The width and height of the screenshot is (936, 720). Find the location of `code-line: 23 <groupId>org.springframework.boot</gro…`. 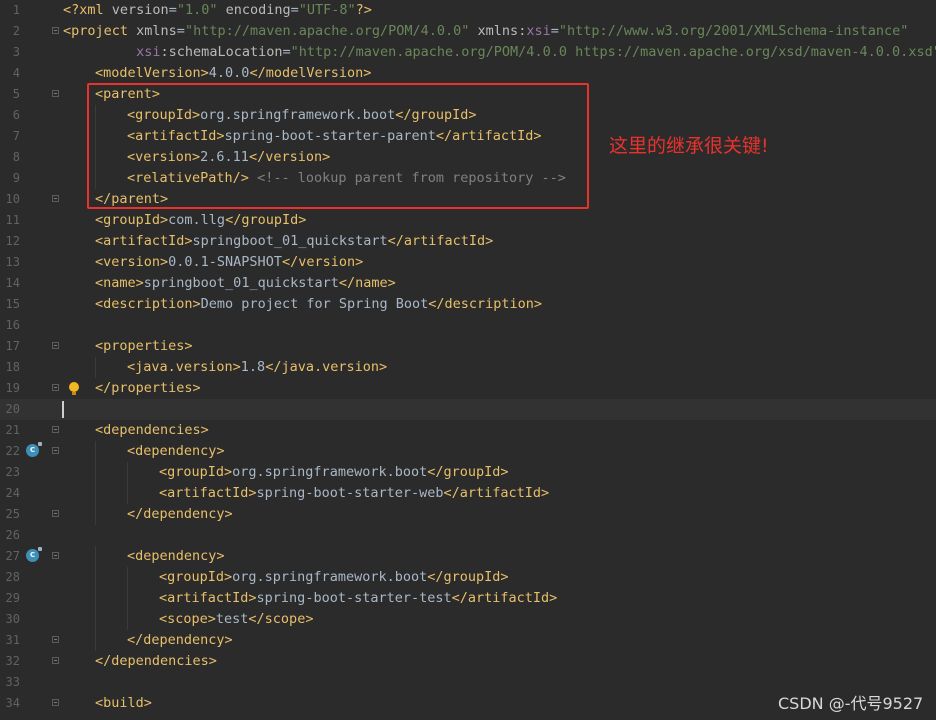

code-line: 23 <groupId>org.springframework.boot</gro… is located at coordinates (468, 472).